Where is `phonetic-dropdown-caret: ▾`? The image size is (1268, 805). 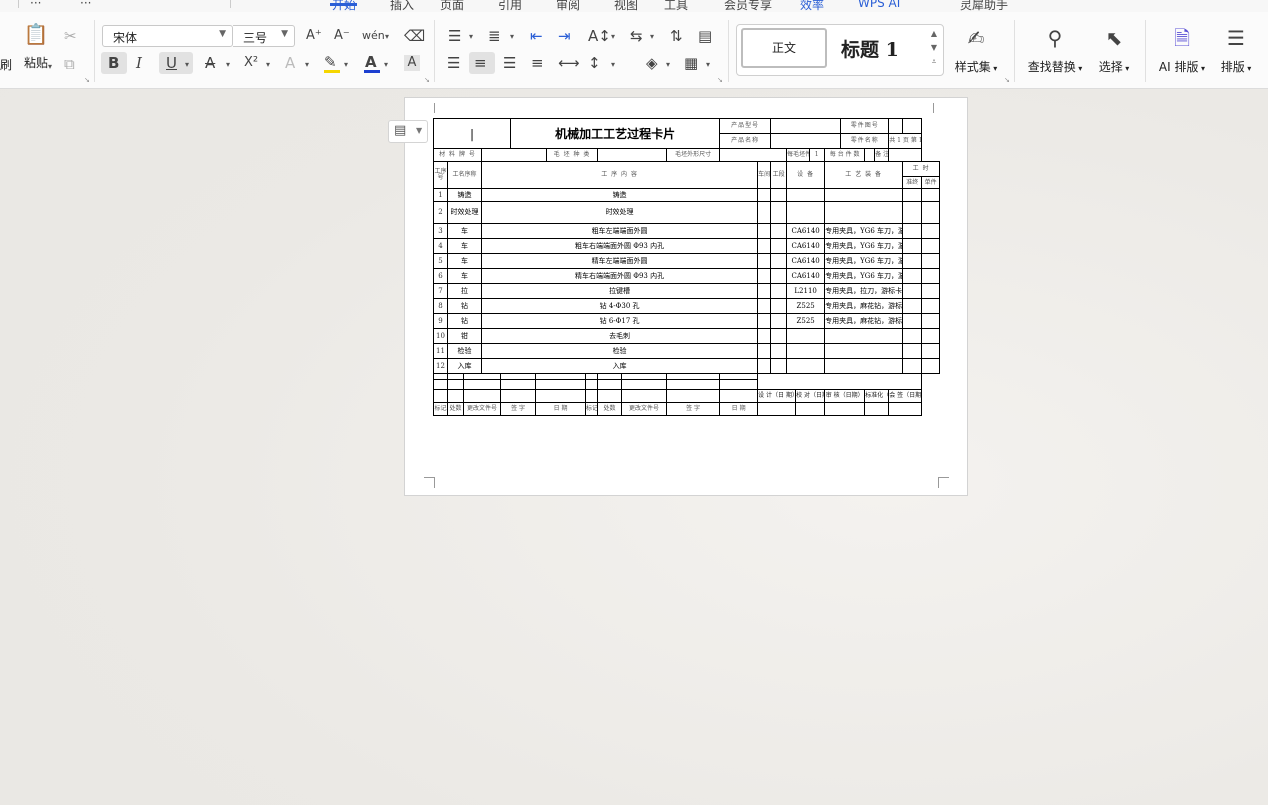
phonetic-dropdown-caret: ▾ is located at coordinates (387, 36).